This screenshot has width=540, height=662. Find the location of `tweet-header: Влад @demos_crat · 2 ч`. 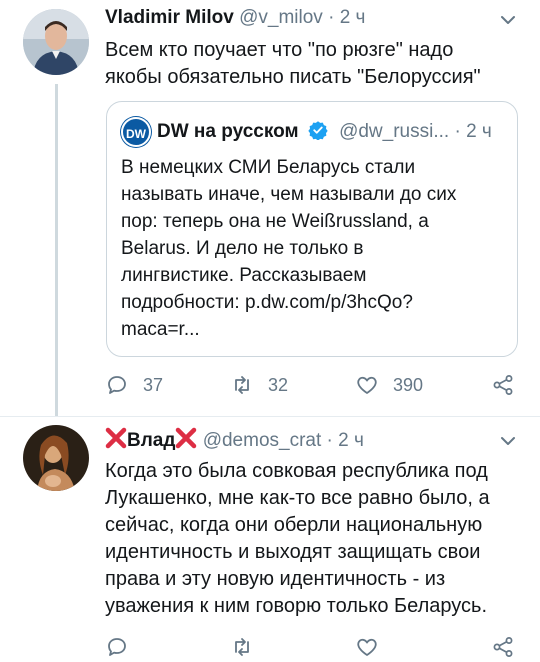

tweet-header: Влад @demos_crat · 2 ч is located at coordinates (234, 441).